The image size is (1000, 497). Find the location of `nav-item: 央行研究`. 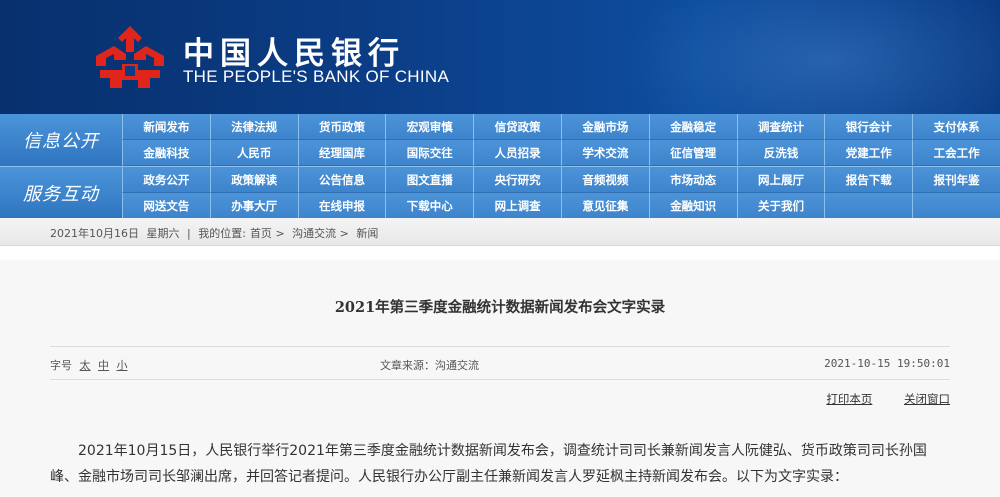

nav-item: 央行研究 is located at coordinates (517, 180).